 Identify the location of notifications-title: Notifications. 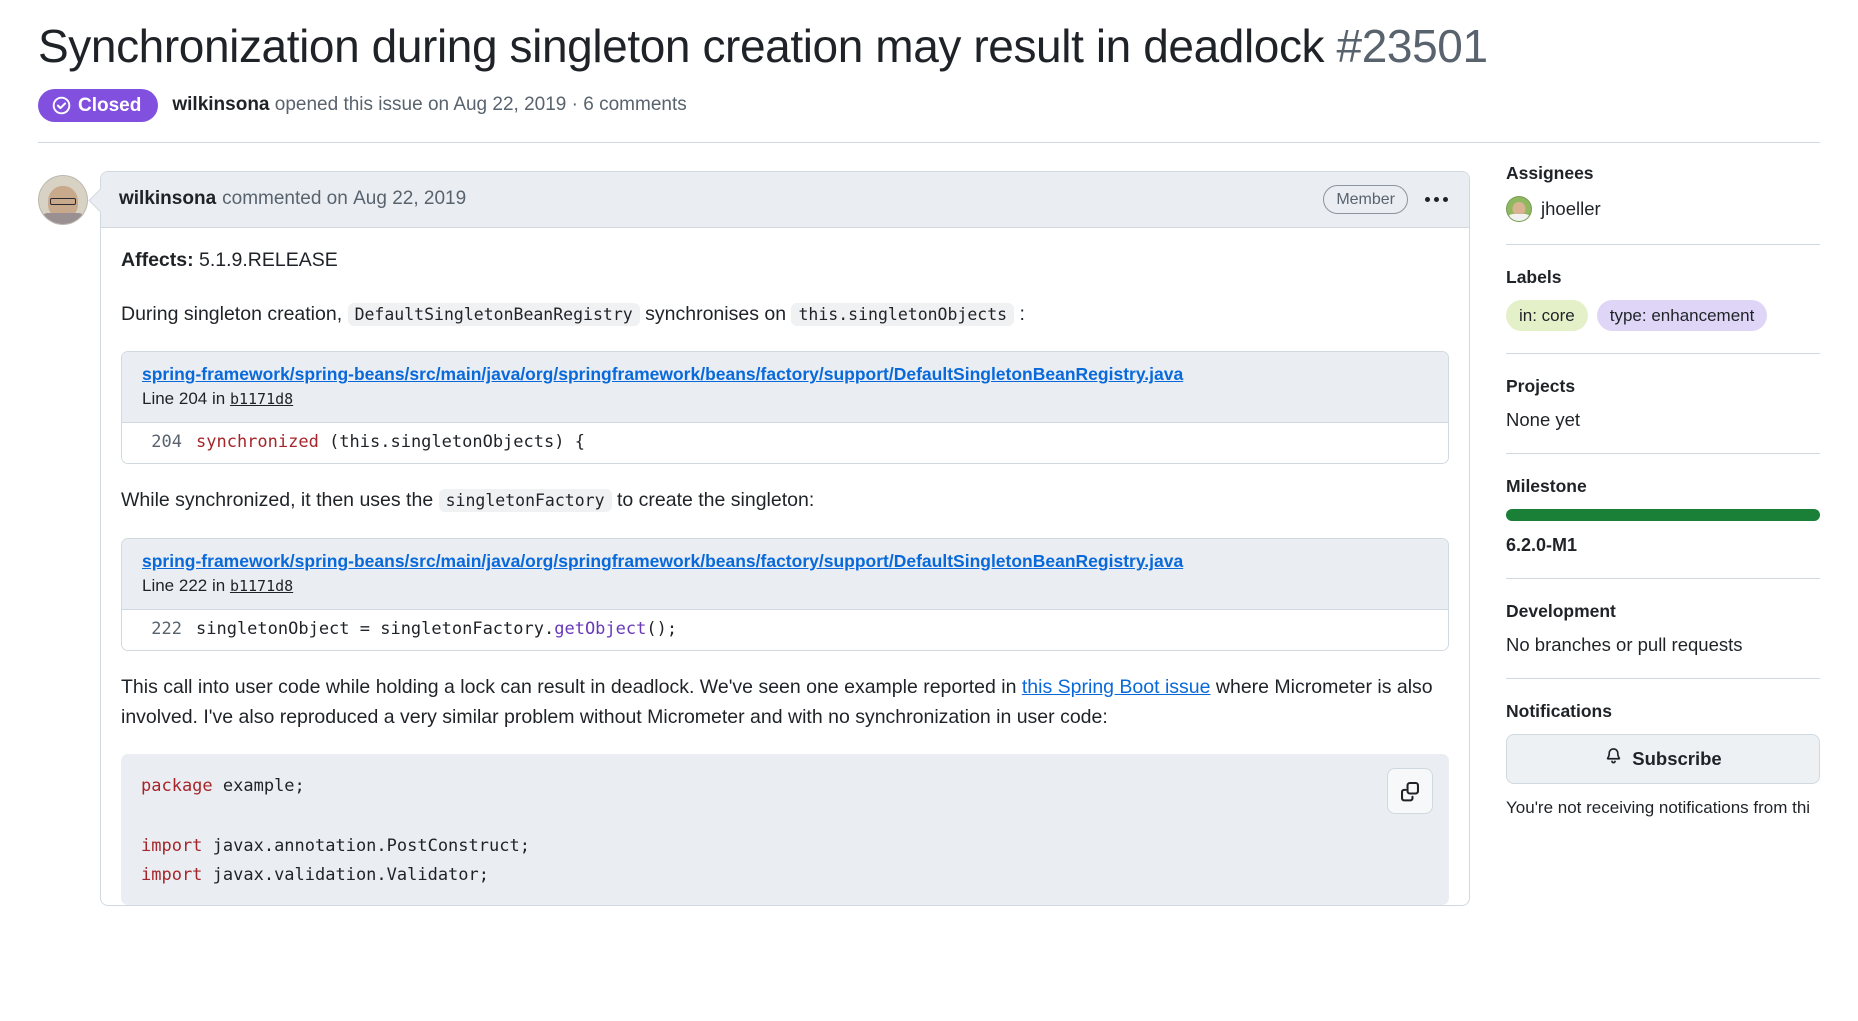
(1559, 711).